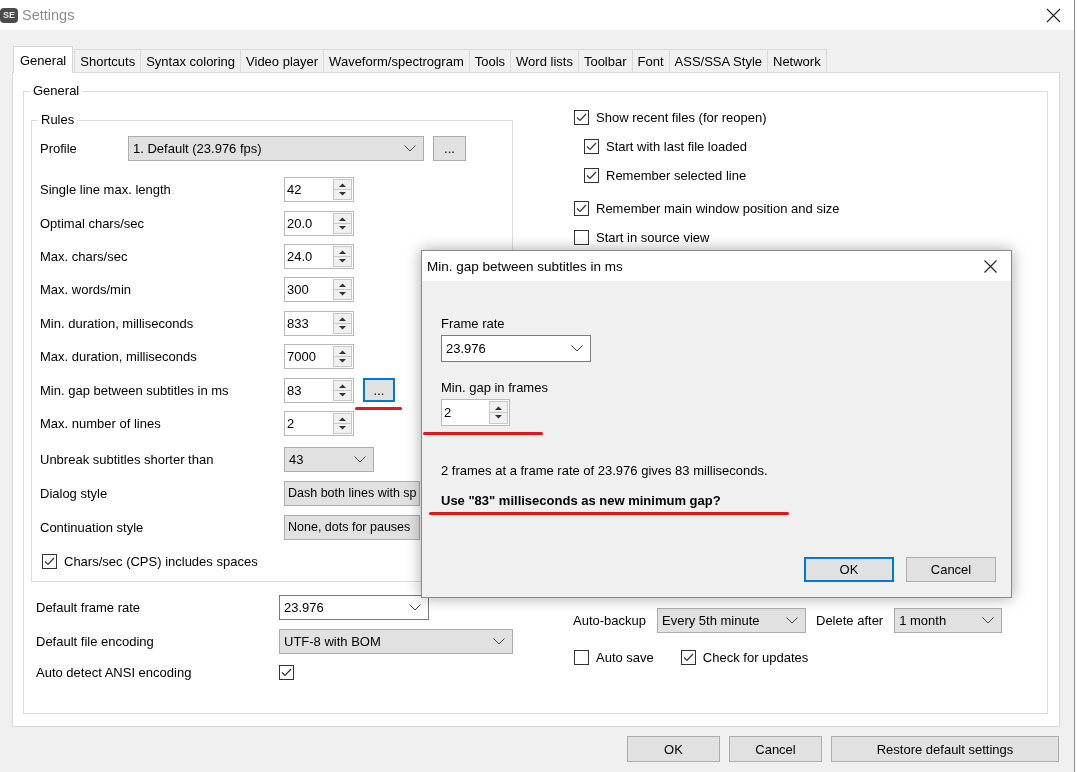 The height and width of the screenshot is (772, 1077). I want to click on checkbox-label: Check for updates, so click(755, 657).